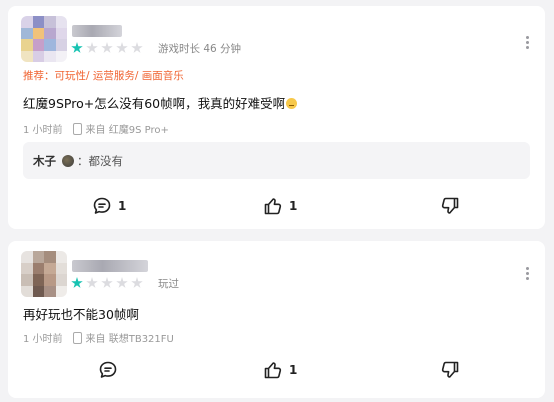 The height and width of the screenshot is (402, 554). I want to click on comment-button, so click(108, 370).